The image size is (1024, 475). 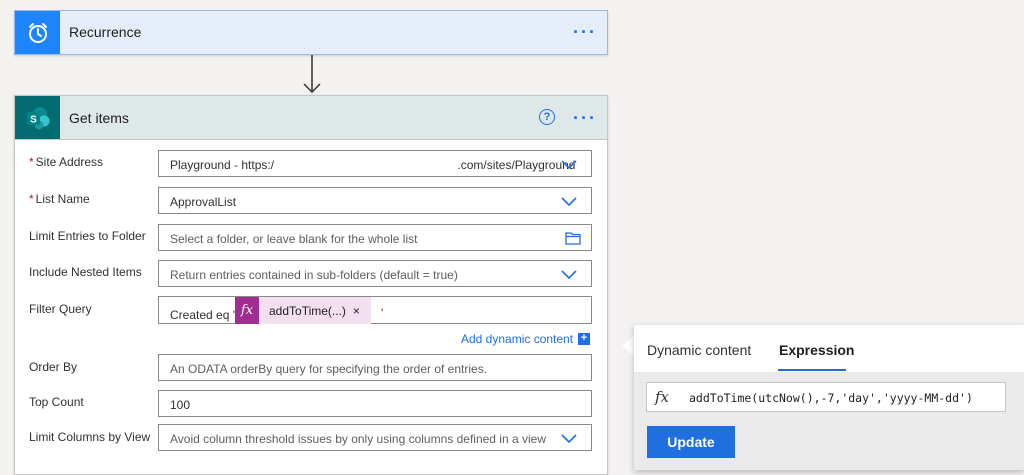 What do you see at coordinates (375, 403) in the screenshot?
I see `top-count-input: 100` at bounding box center [375, 403].